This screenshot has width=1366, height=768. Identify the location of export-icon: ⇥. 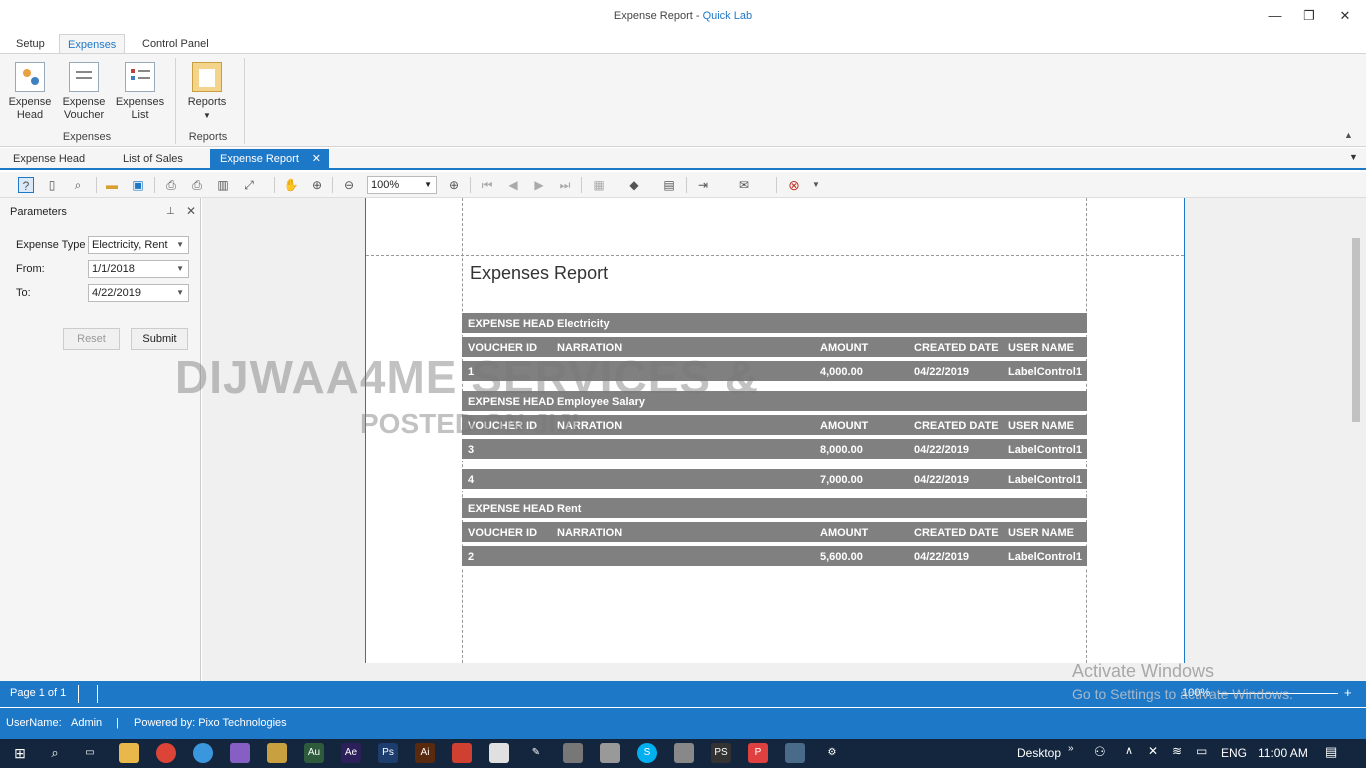
(703, 185).